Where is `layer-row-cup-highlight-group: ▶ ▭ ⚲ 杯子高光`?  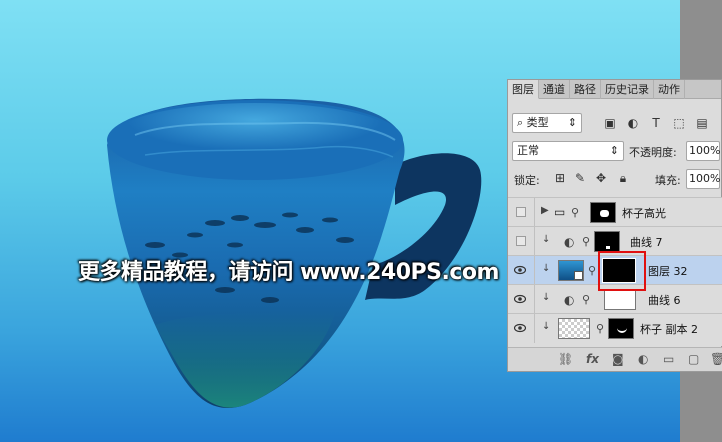
layer-row-cup-highlight-group: ▶ ▭ ⚲ 杯子高光 is located at coordinates (615, 212).